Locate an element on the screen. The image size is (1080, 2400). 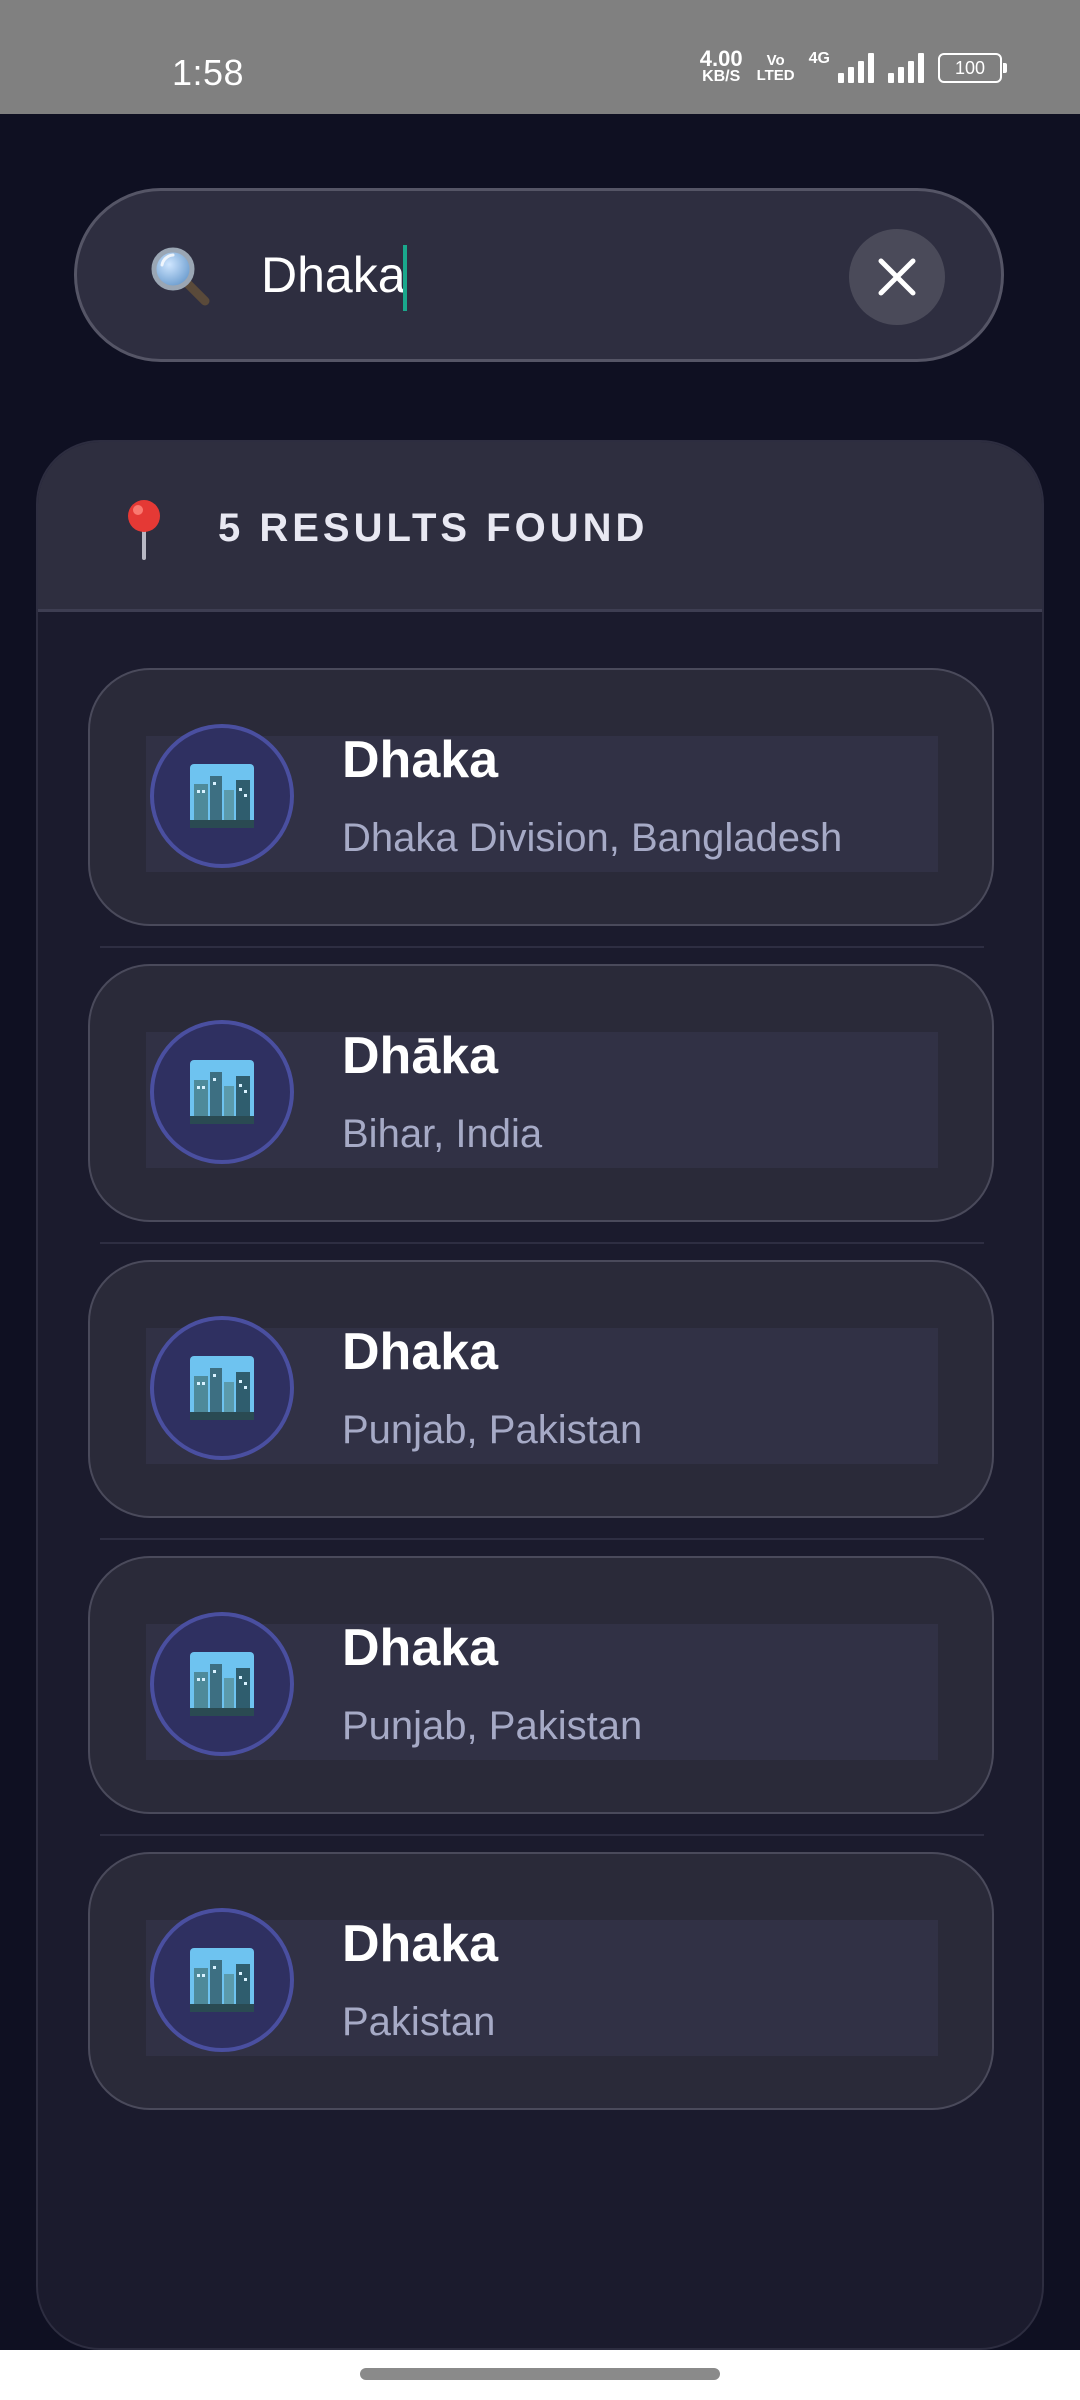
close-icon is located at coordinates (897, 277).